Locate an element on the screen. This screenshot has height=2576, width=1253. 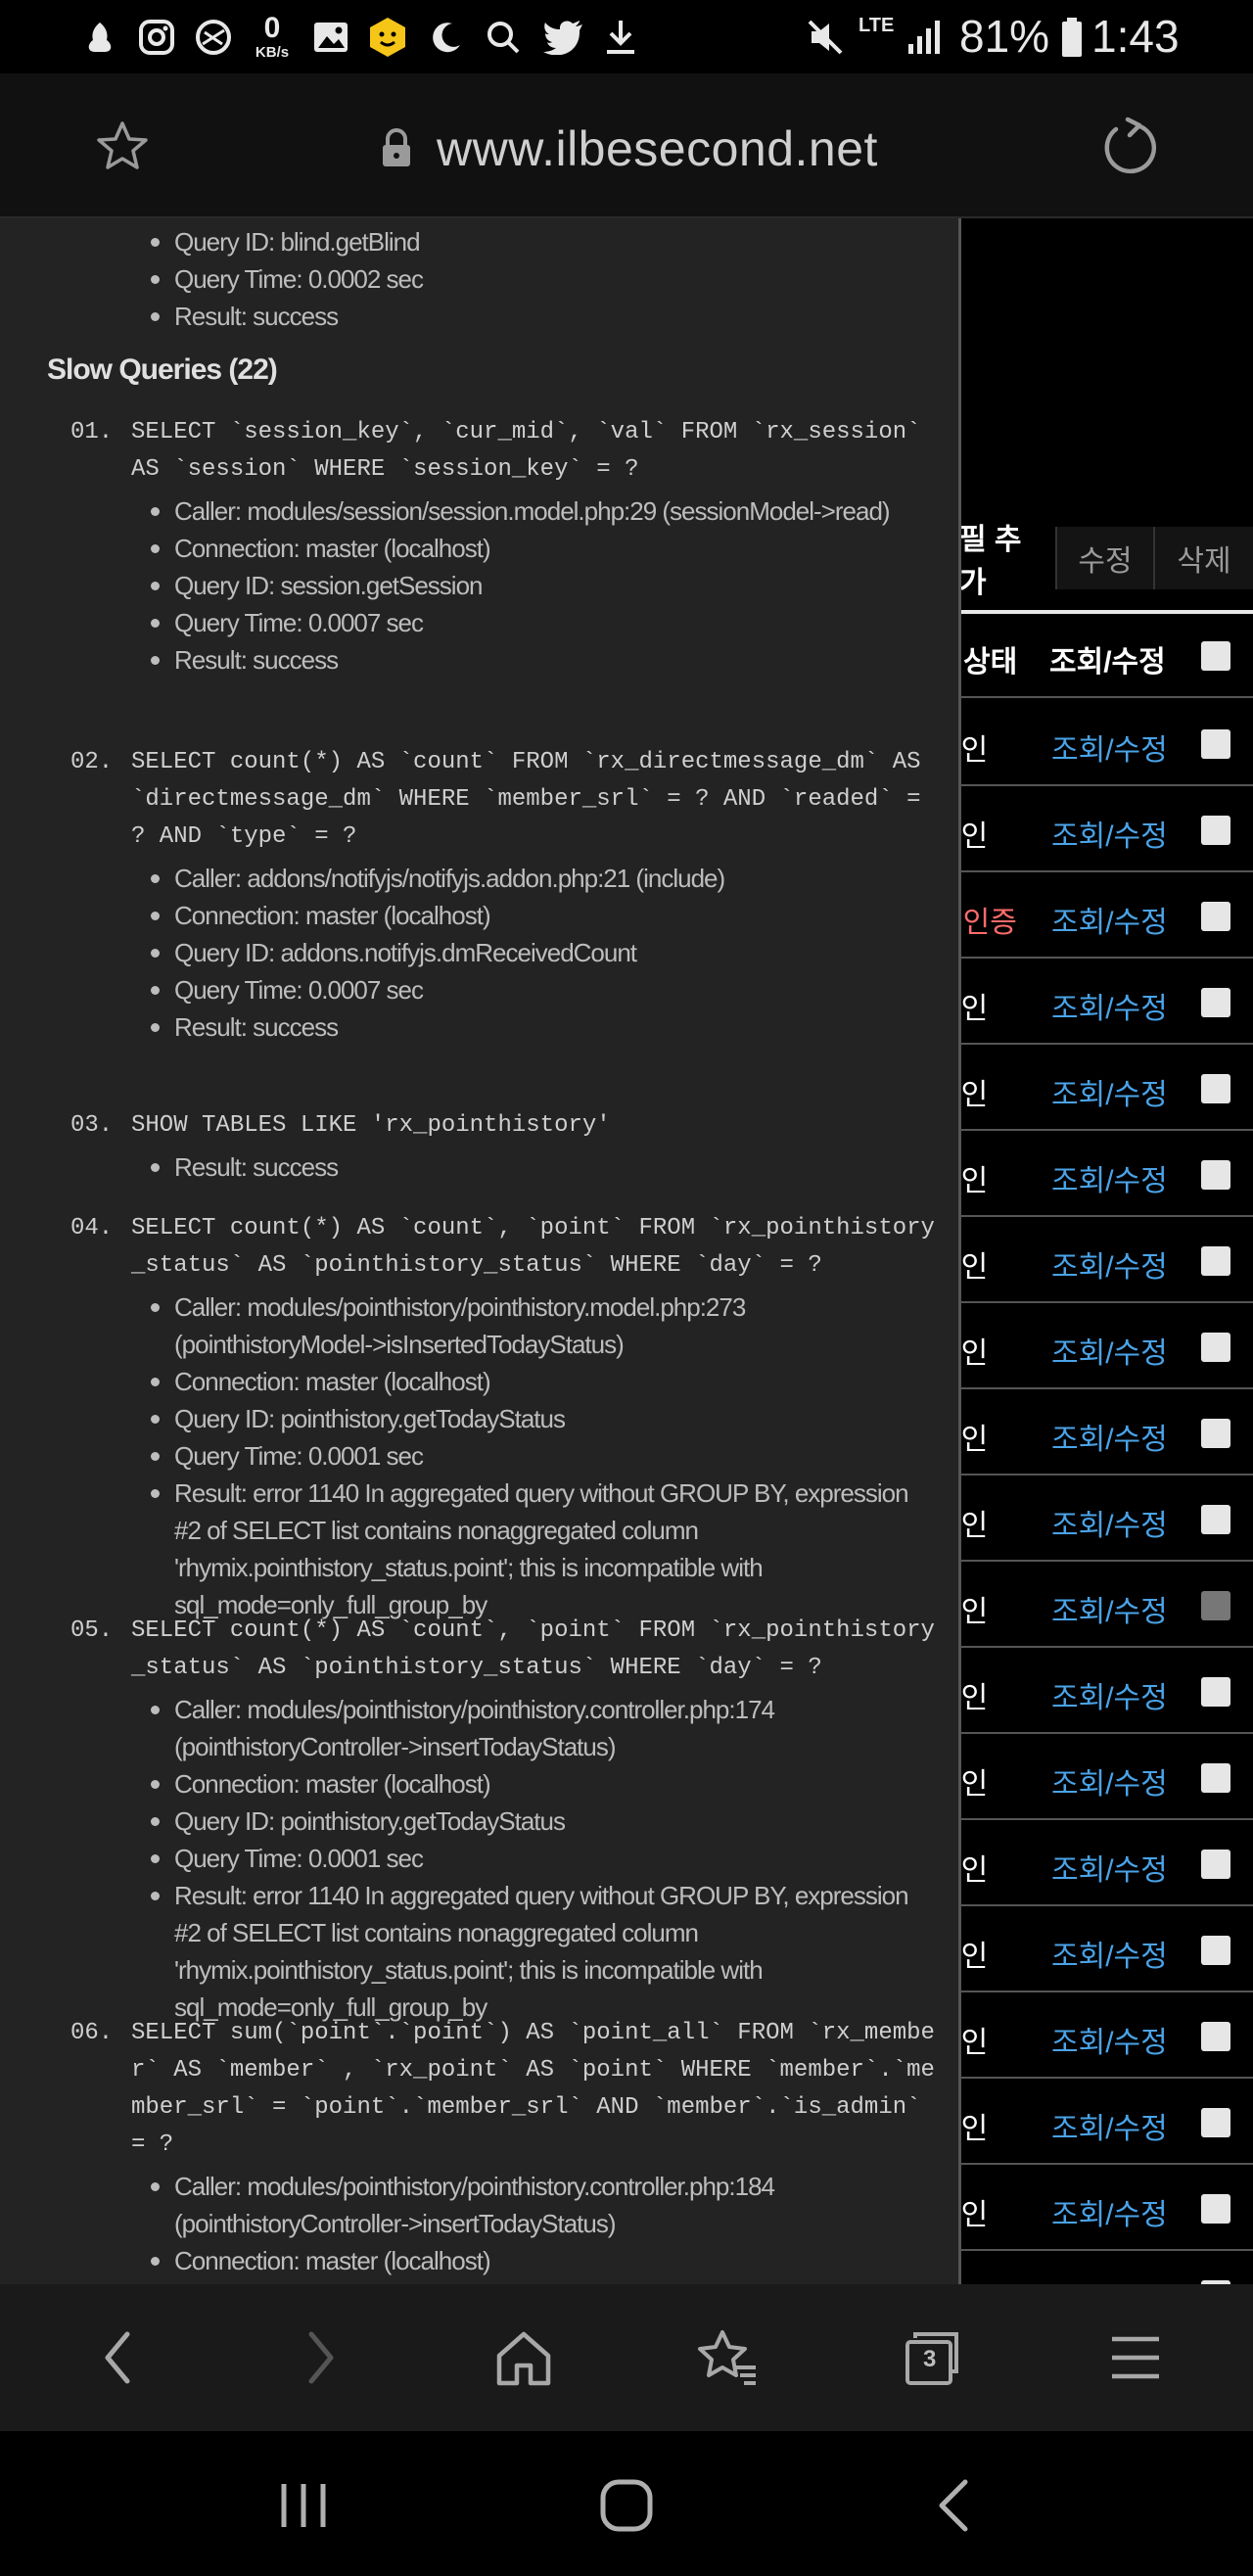
query-number: 05. is located at coordinates (92, 1630).